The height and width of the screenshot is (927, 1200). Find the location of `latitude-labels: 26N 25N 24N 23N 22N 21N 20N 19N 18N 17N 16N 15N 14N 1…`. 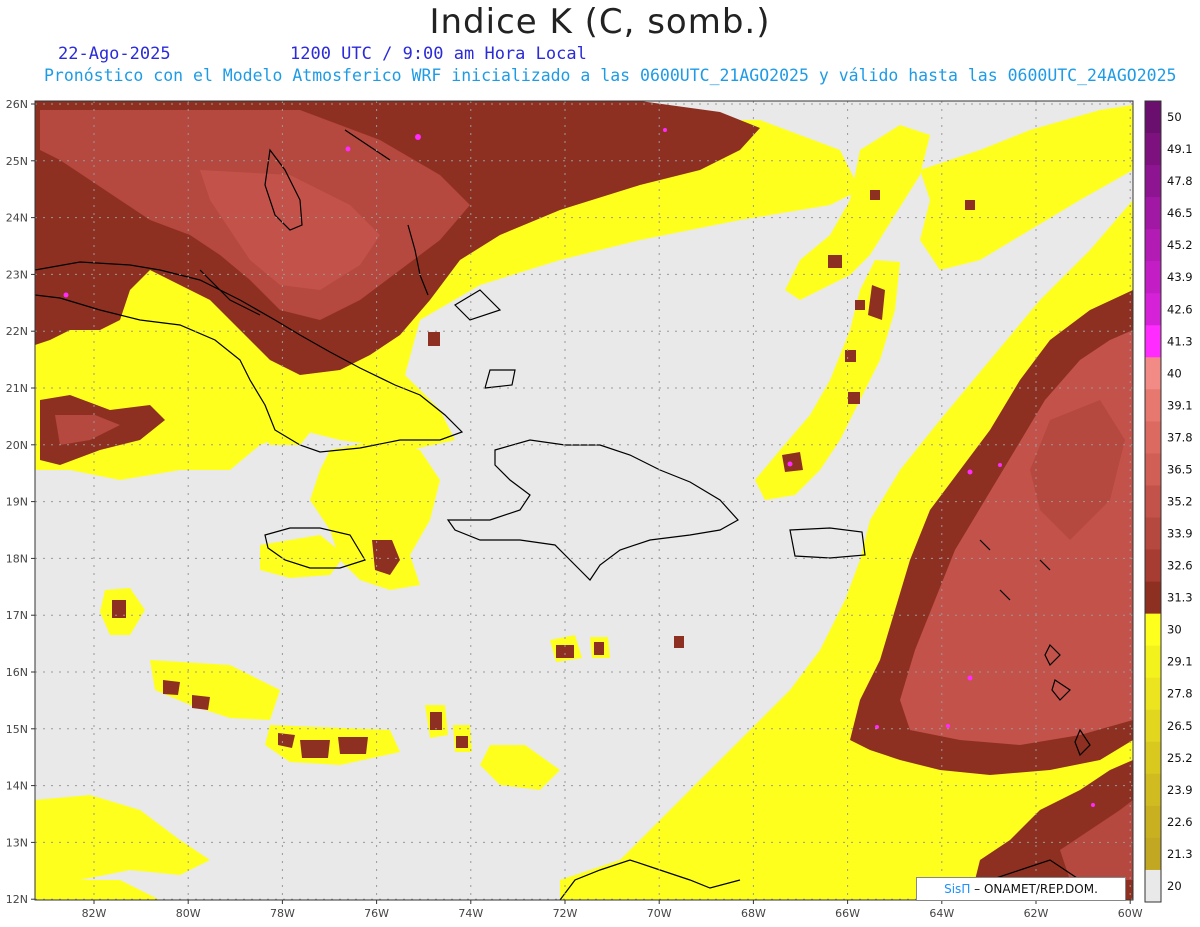

latitude-labels: 26N 25N 24N 23N 22N 21N 20N 19N 18N 17N 16N 15N 14N 1… is located at coordinates (20, 502).